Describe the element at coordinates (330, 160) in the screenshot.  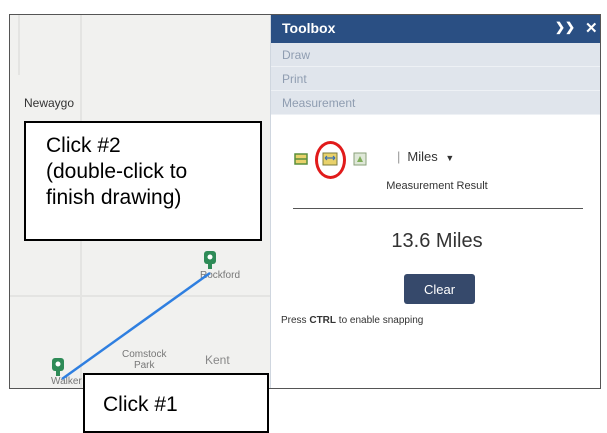
I see `distance-tool-highlight` at that location.